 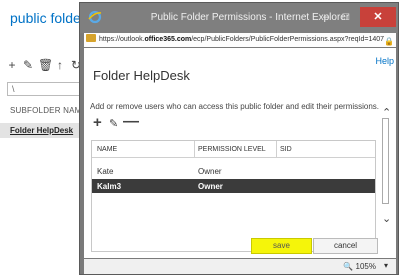 I want to click on remove-user-button: —, so click(x=131, y=122).